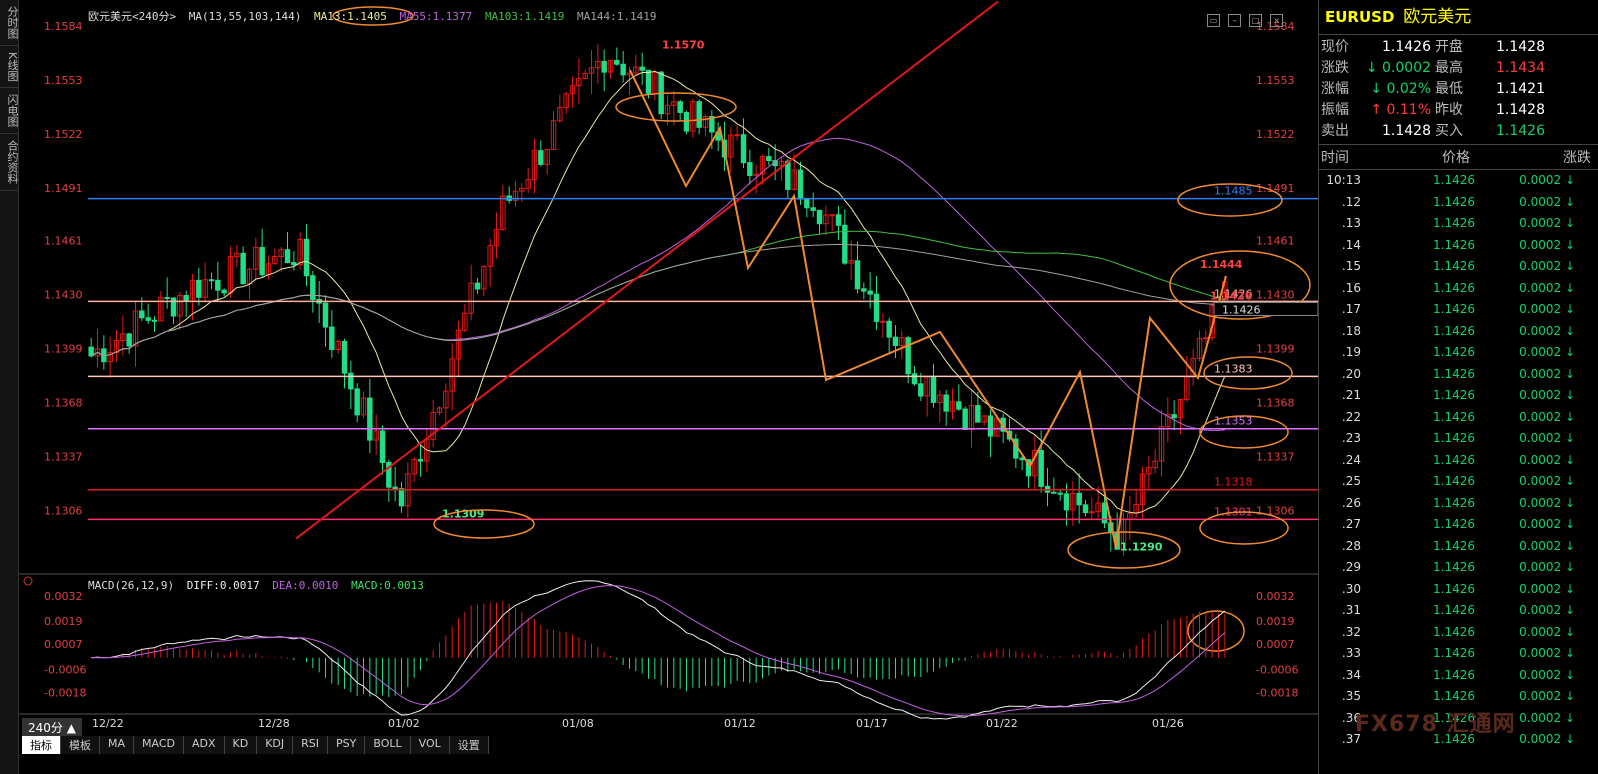  What do you see at coordinates (63, 596) in the screenshot?
I see `macd-tick-label-left: 0.0032` at bounding box center [63, 596].